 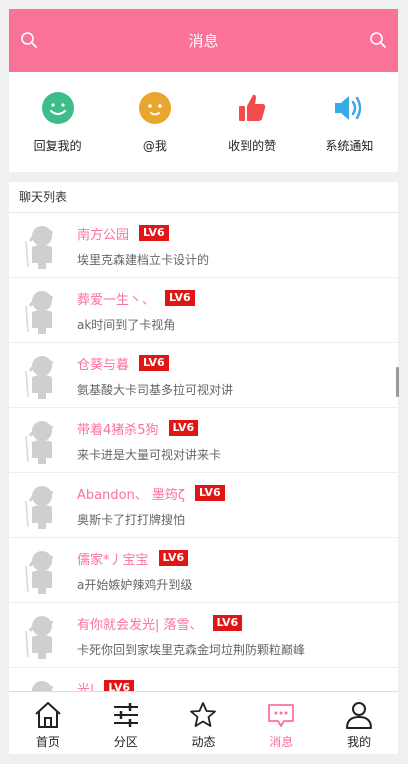 I want to click on chat-item: 光| LV6, so click(x=203, y=679).